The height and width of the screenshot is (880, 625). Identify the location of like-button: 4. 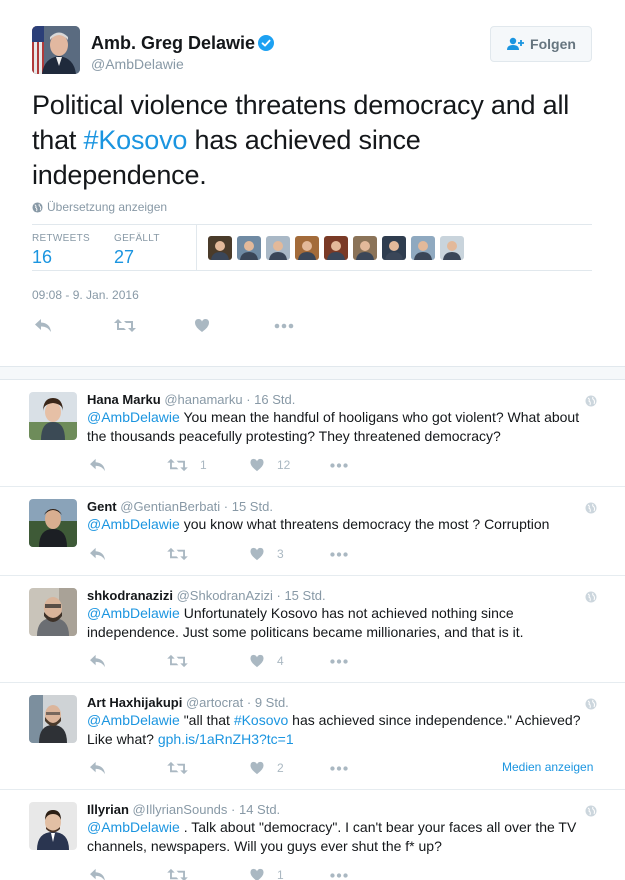
(266, 661).